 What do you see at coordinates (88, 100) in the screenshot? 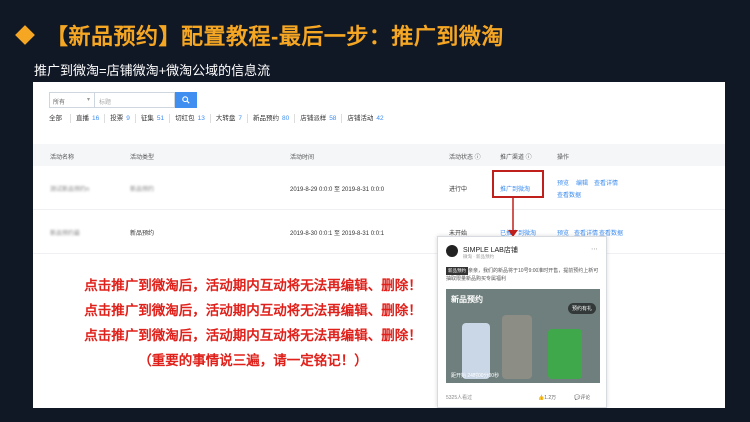
I see `chevron-down-icon: ▾` at bounding box center [88, 100].